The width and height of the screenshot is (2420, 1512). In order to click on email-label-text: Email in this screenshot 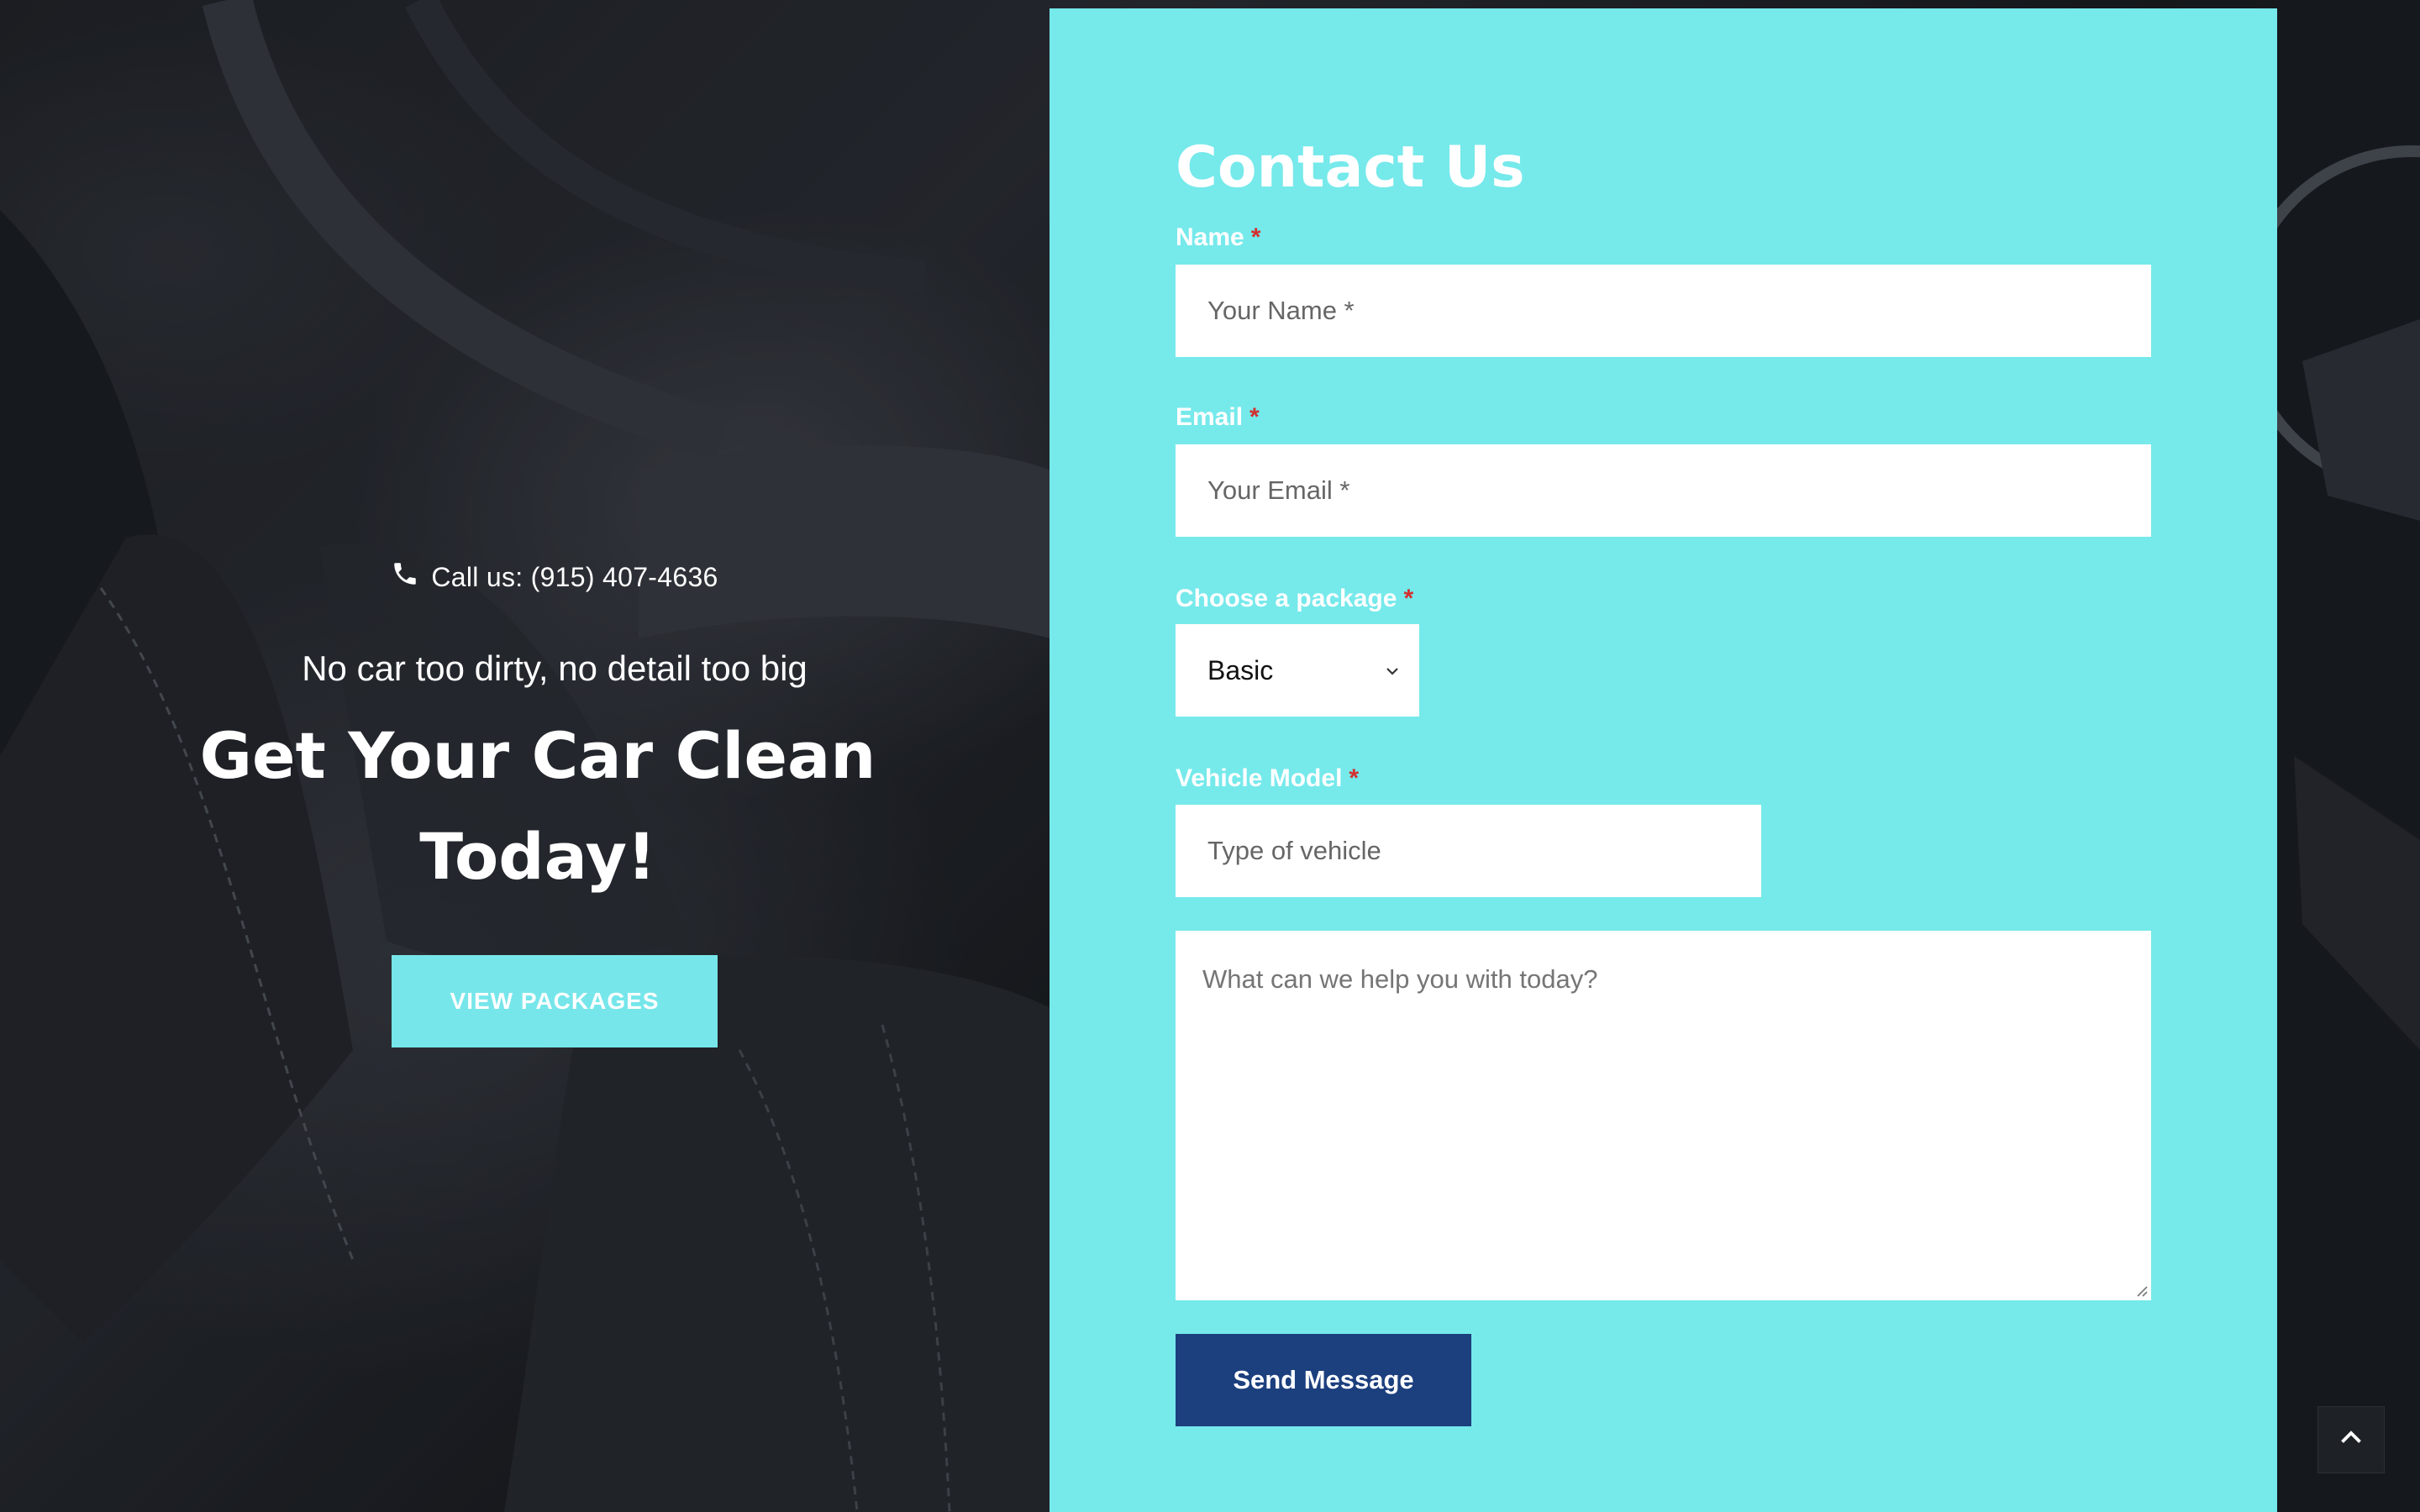, I will do `click(1210, 417)`.